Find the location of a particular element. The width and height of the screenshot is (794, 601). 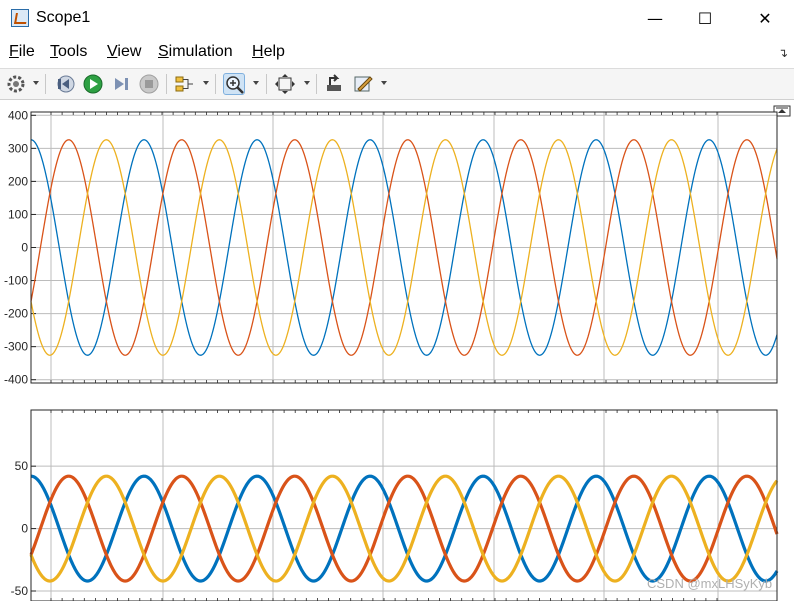

settings-gear-icon is located at coordinates (16, 84).